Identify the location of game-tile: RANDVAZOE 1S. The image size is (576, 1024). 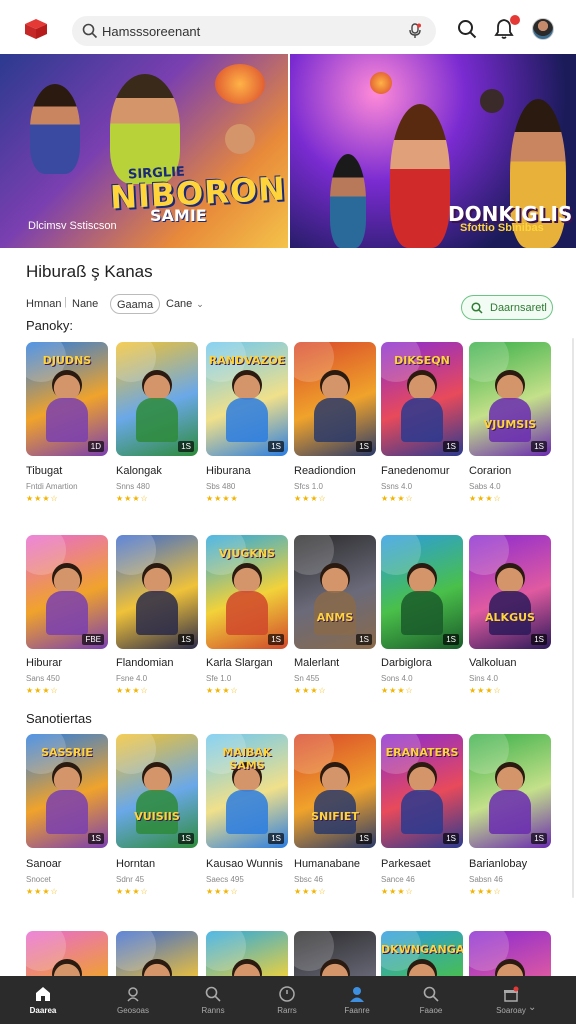
(247, 399).